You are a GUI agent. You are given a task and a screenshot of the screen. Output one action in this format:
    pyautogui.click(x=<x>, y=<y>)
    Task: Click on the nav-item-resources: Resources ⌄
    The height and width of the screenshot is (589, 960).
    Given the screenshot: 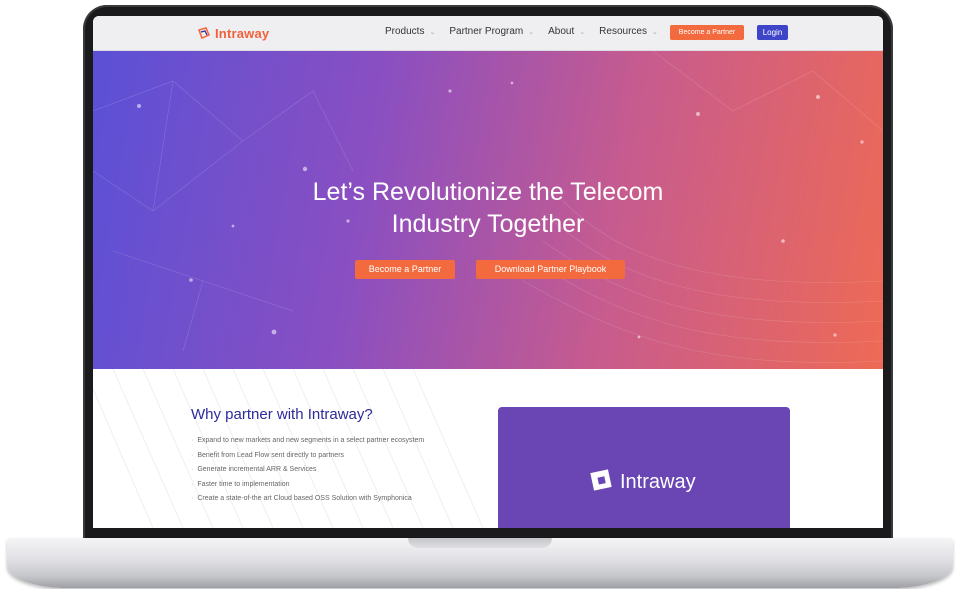 What is the action you would take?
    pyautogui.click(x=628, y=31)
    